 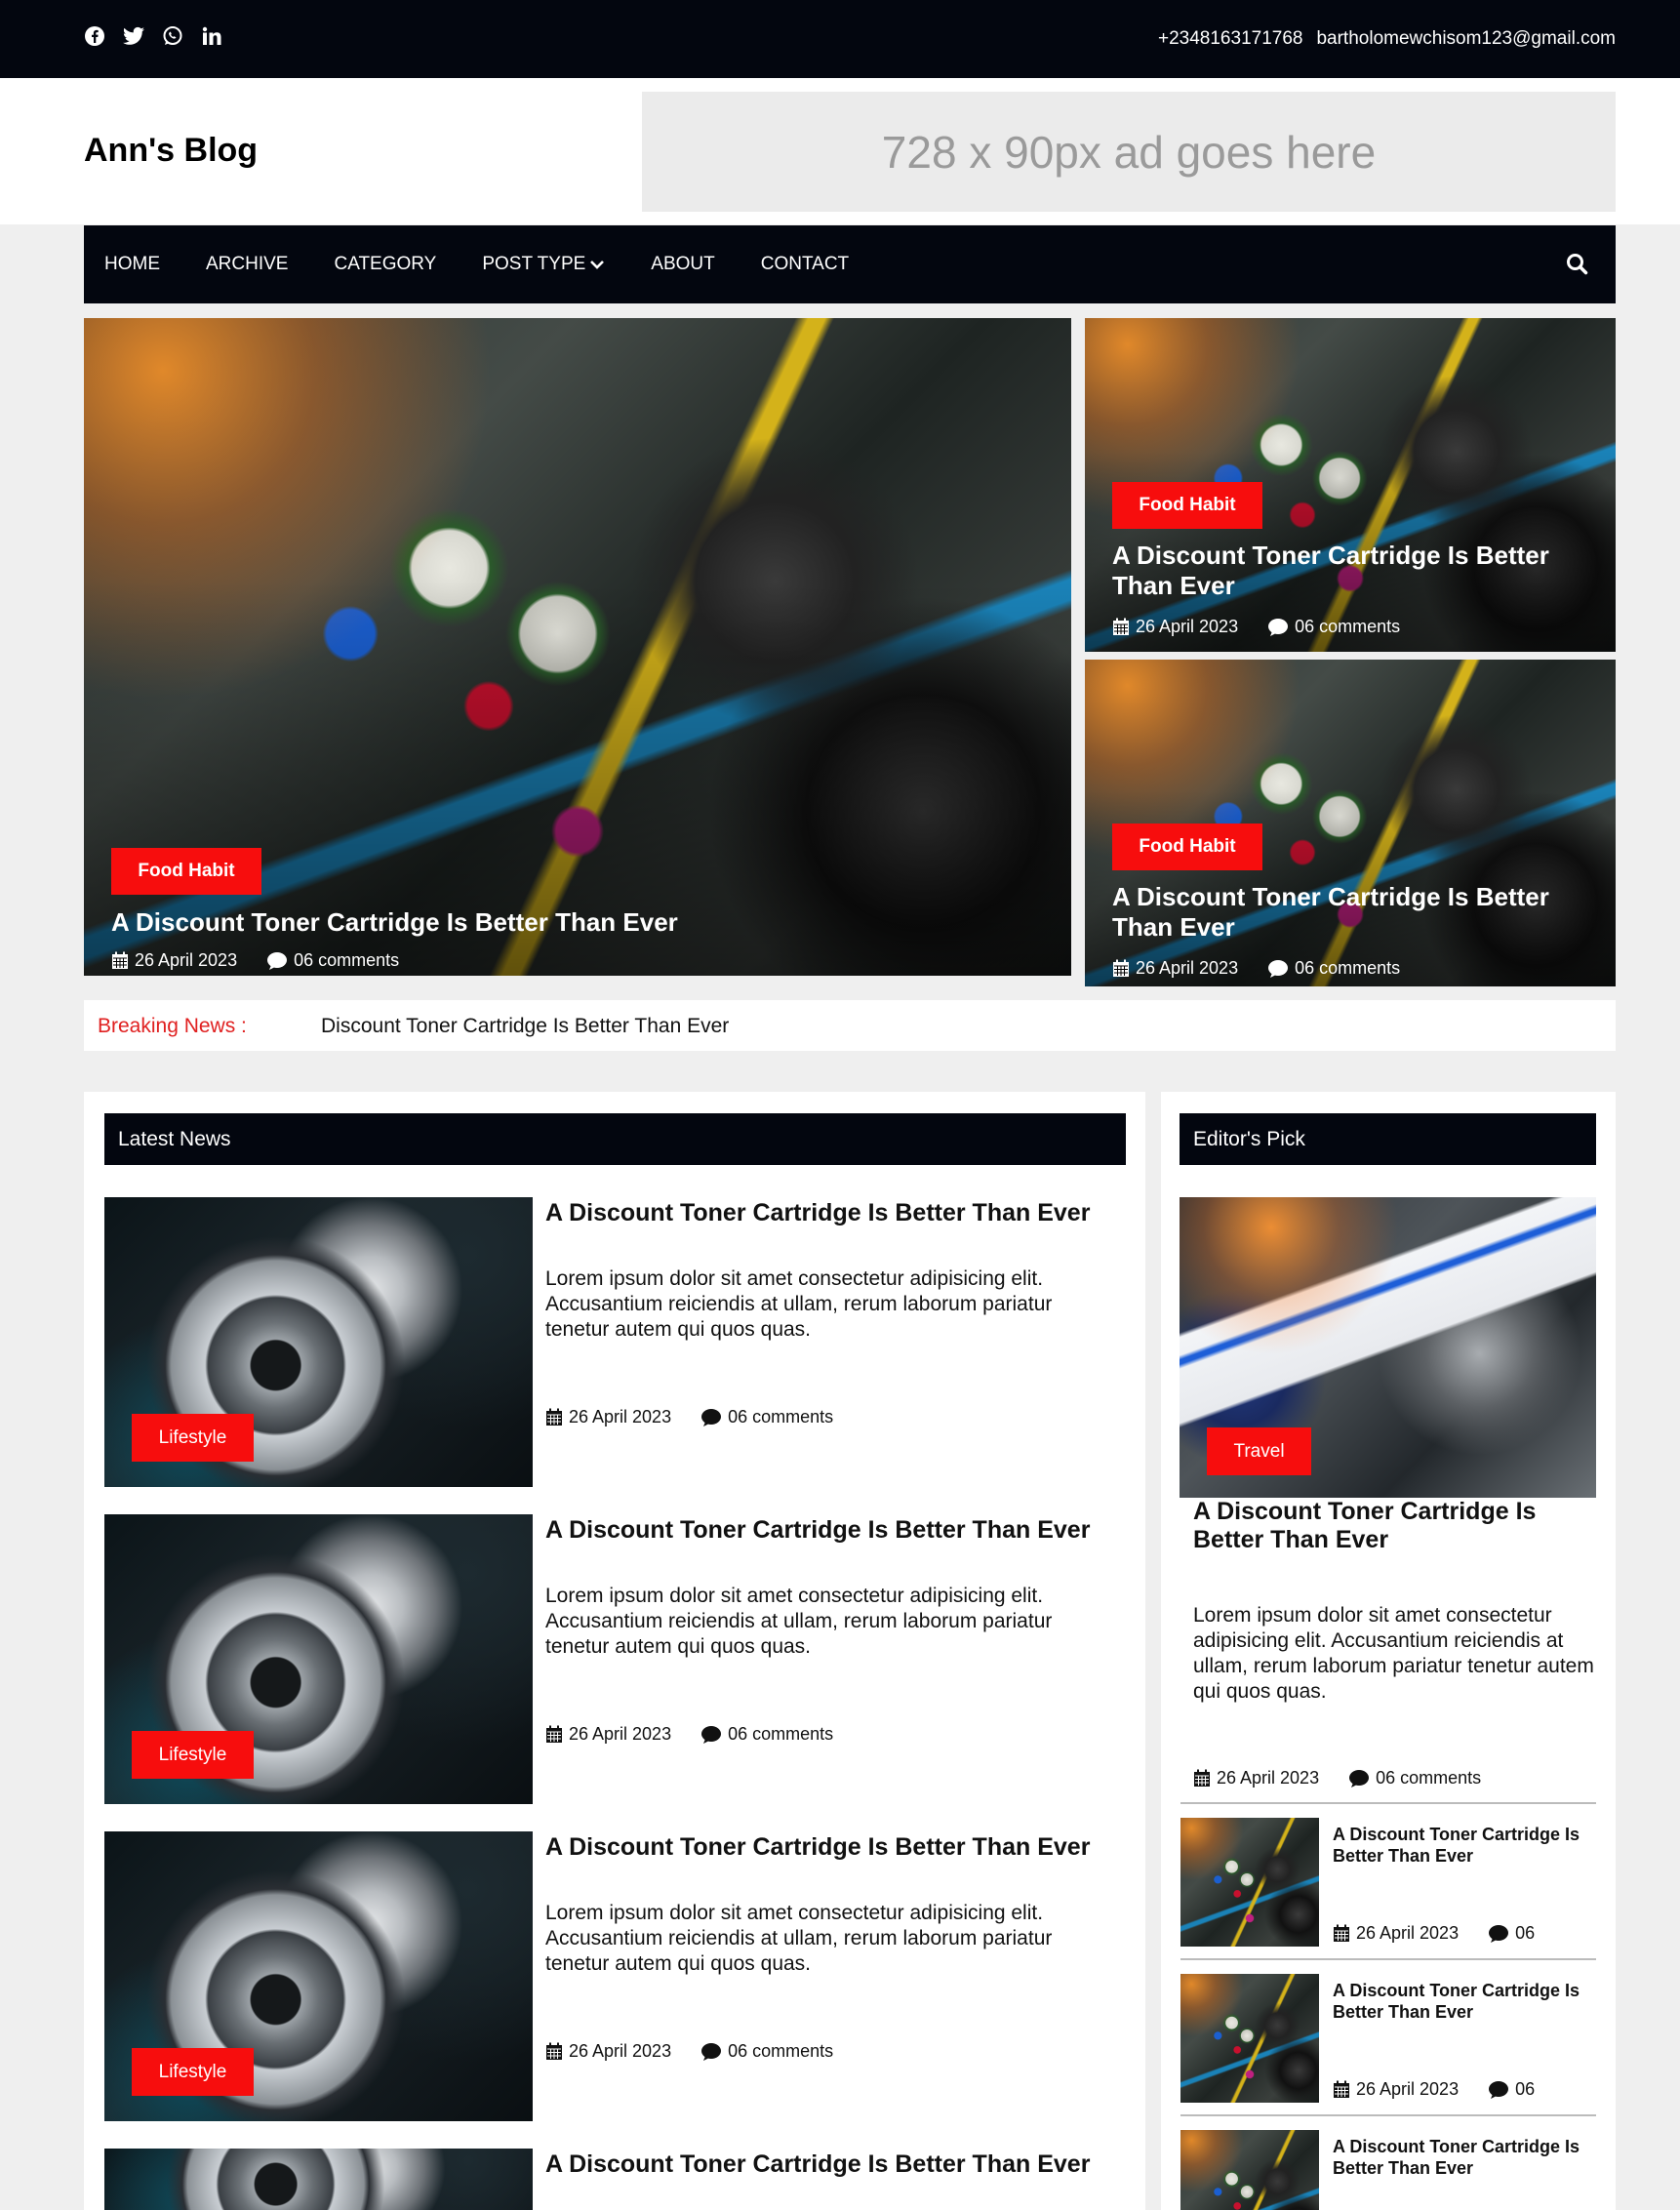 What do you see at coordinates (597, 265) in the screenshot?
I see `chevron-down-icon` at bounding box center [597, 265].